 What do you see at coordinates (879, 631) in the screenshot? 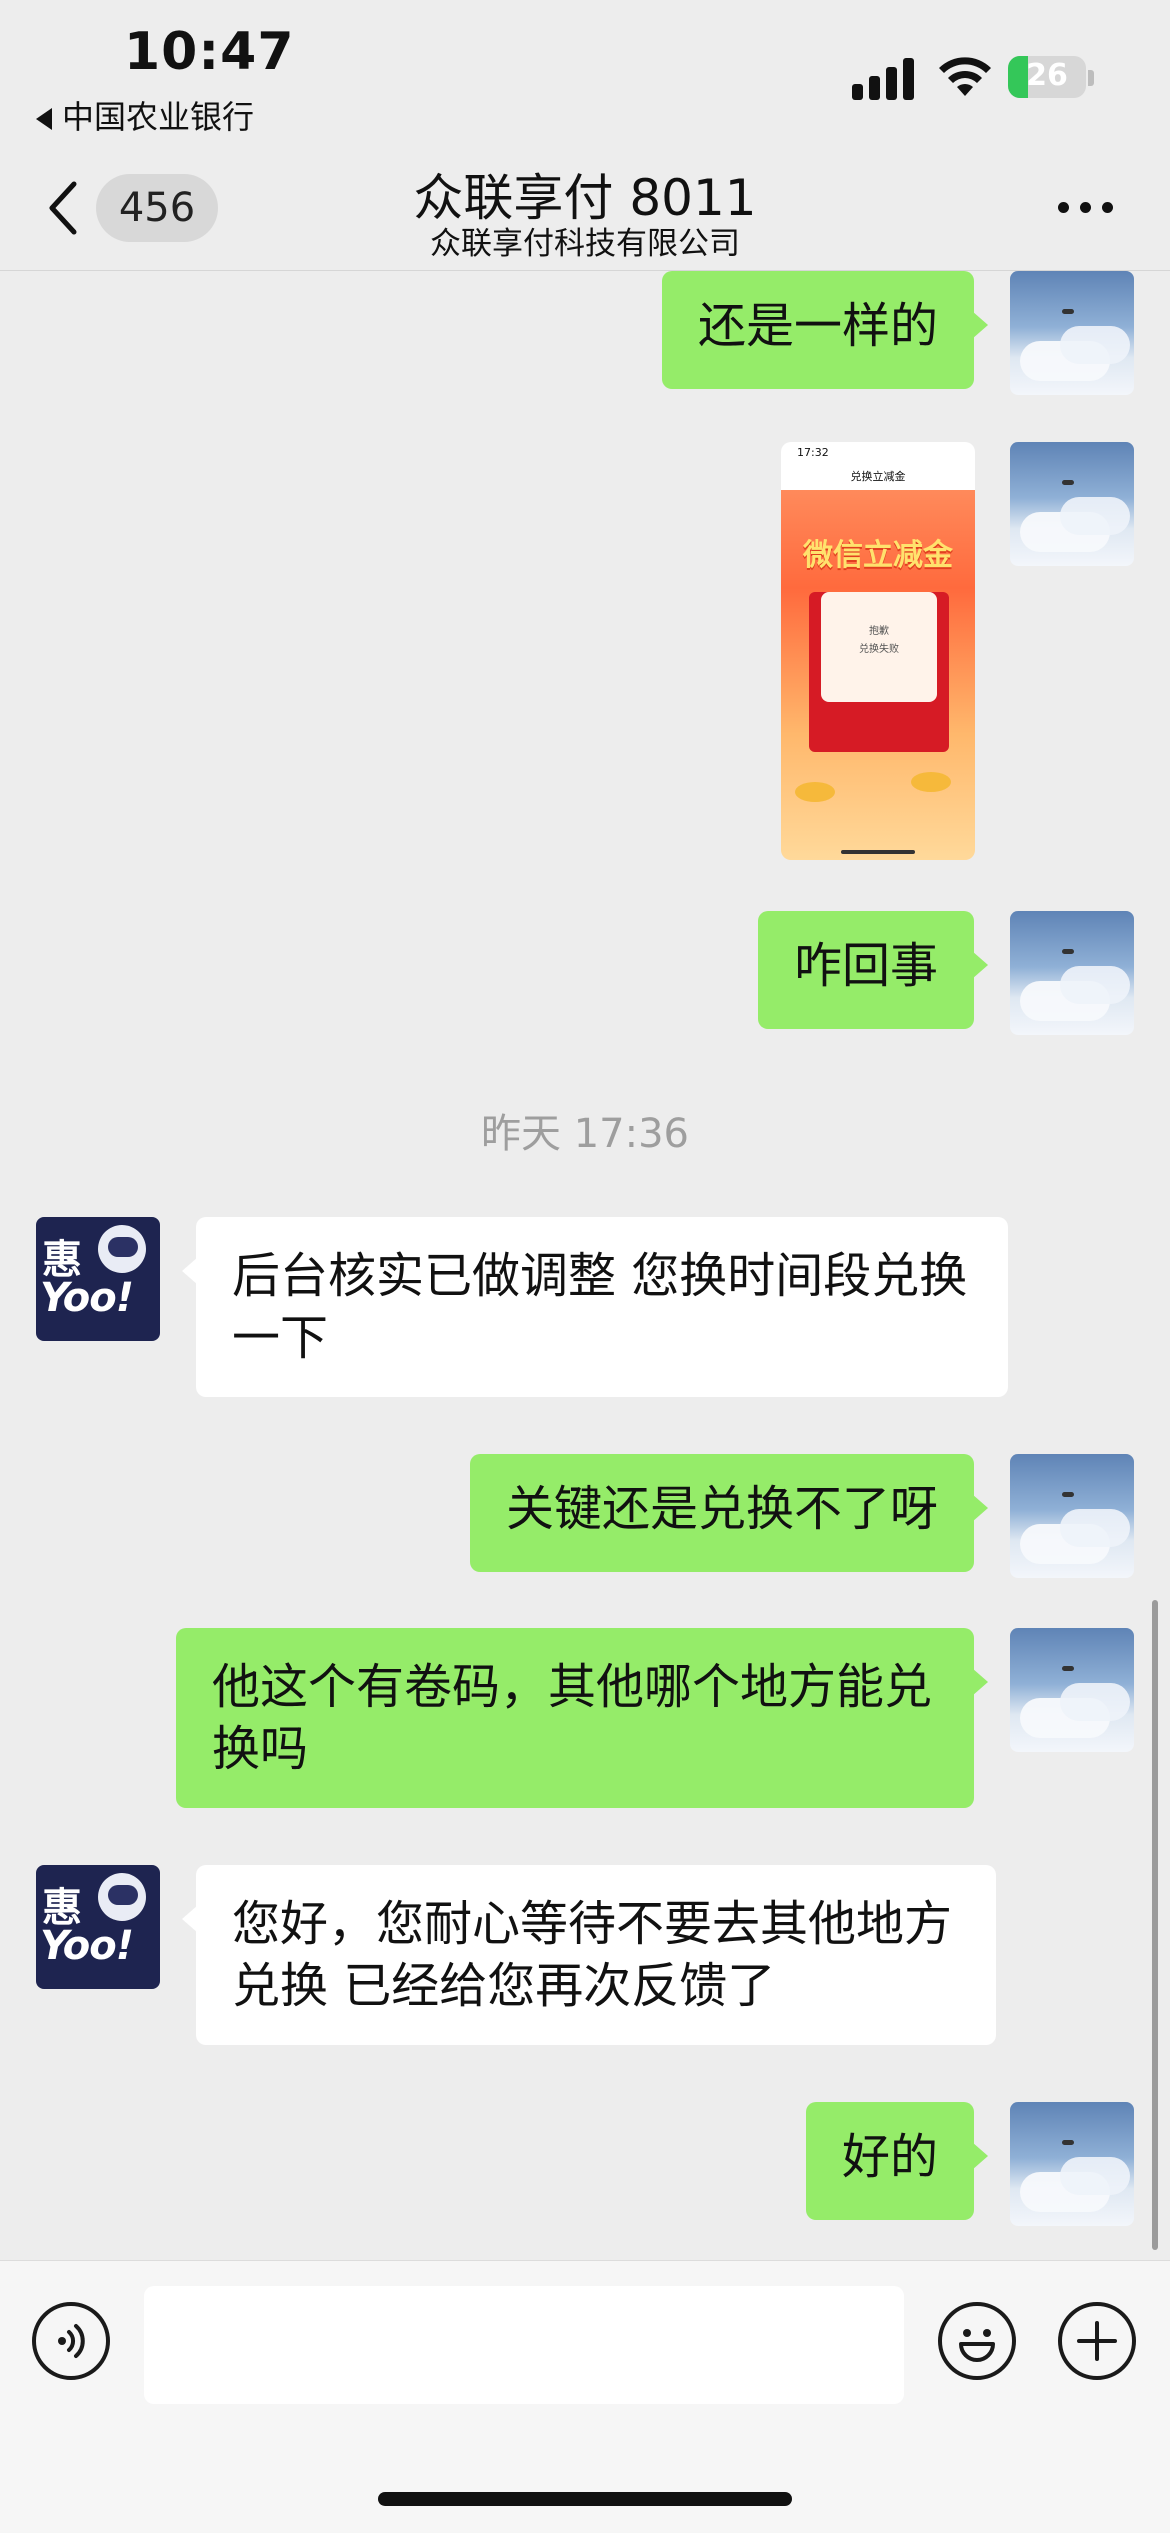
I see `image-card-line1: 抱歉` at bounding box center [879, 631].